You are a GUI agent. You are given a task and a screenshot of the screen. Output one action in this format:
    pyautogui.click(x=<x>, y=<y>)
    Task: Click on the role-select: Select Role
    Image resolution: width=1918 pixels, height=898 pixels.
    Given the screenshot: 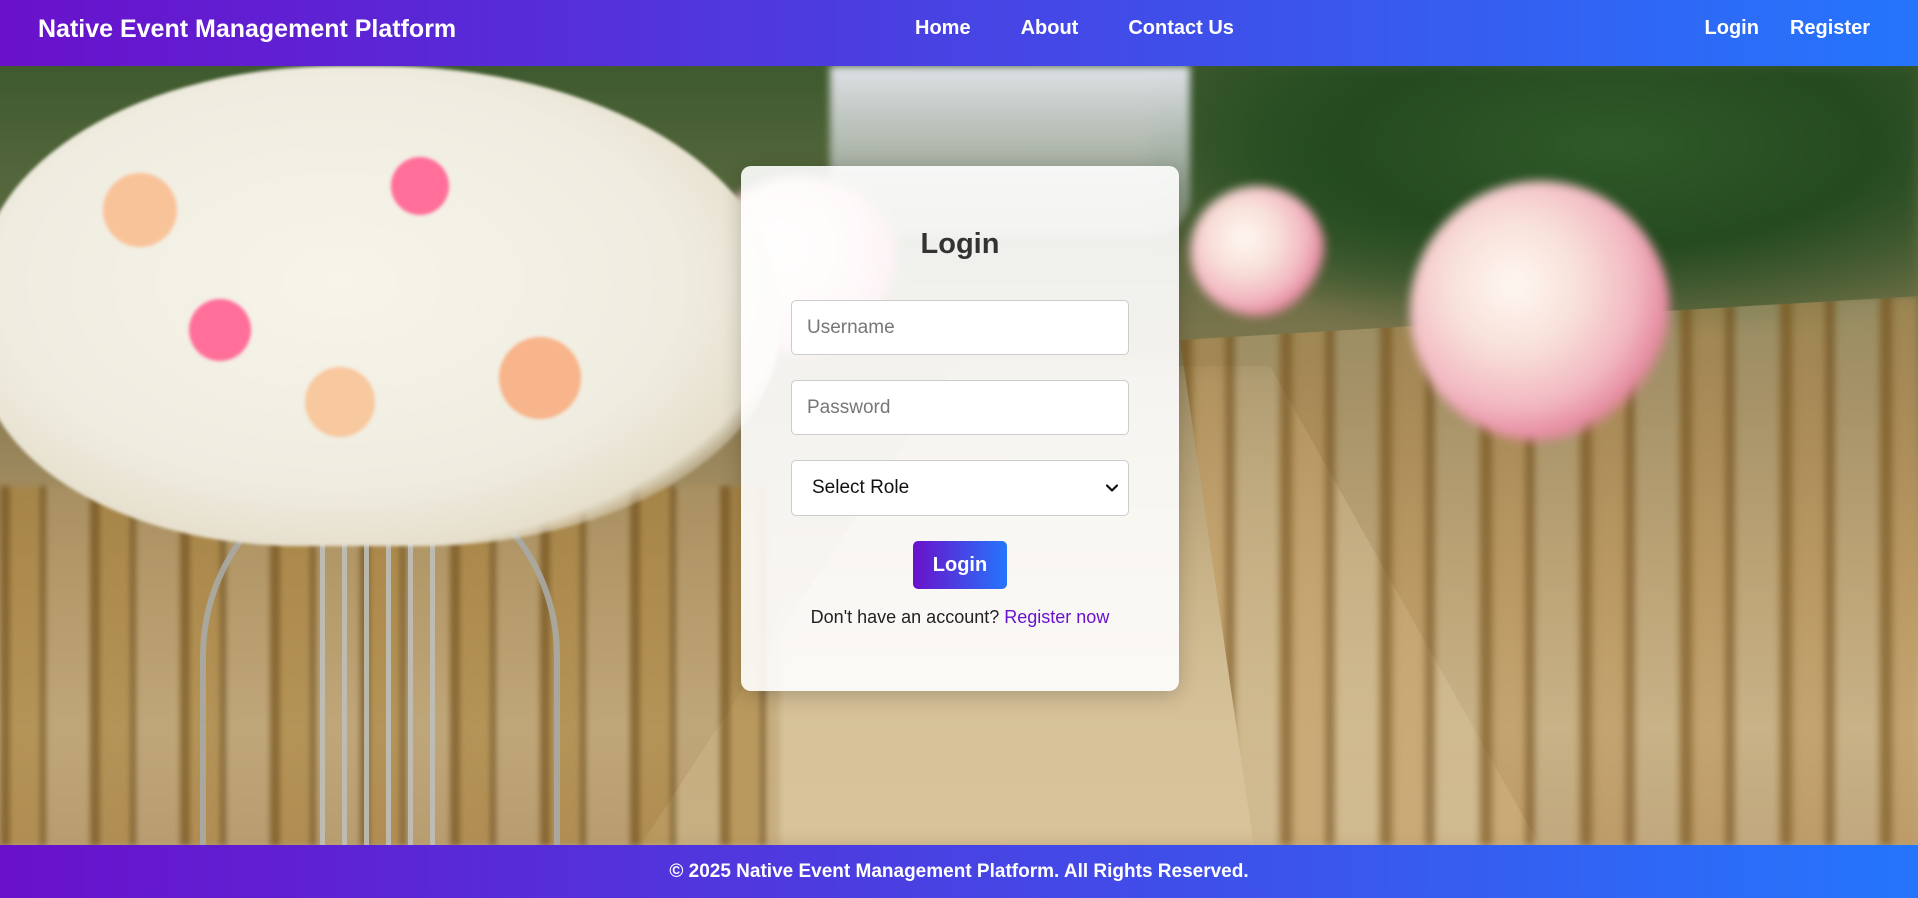 What is the action you would take?
    pyautogui.click(x=960, y=488)
    